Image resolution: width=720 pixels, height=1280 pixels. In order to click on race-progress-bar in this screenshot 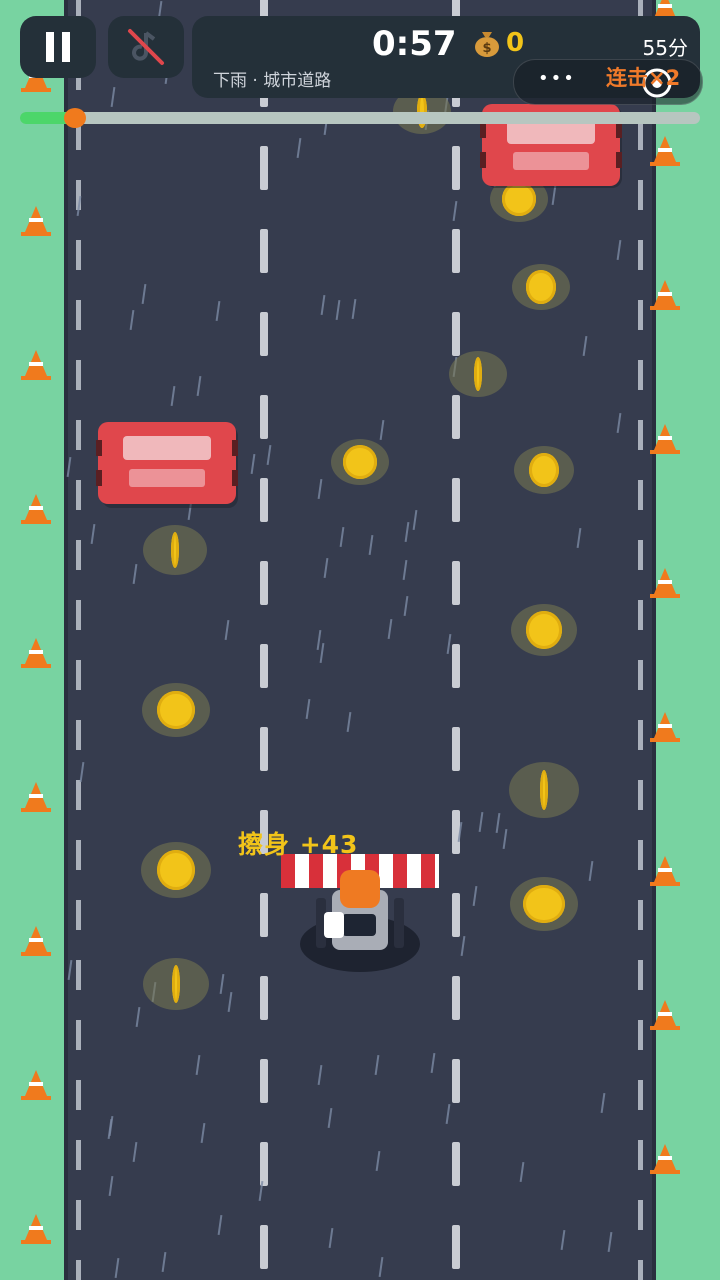, I will do `click(360, 118)`.